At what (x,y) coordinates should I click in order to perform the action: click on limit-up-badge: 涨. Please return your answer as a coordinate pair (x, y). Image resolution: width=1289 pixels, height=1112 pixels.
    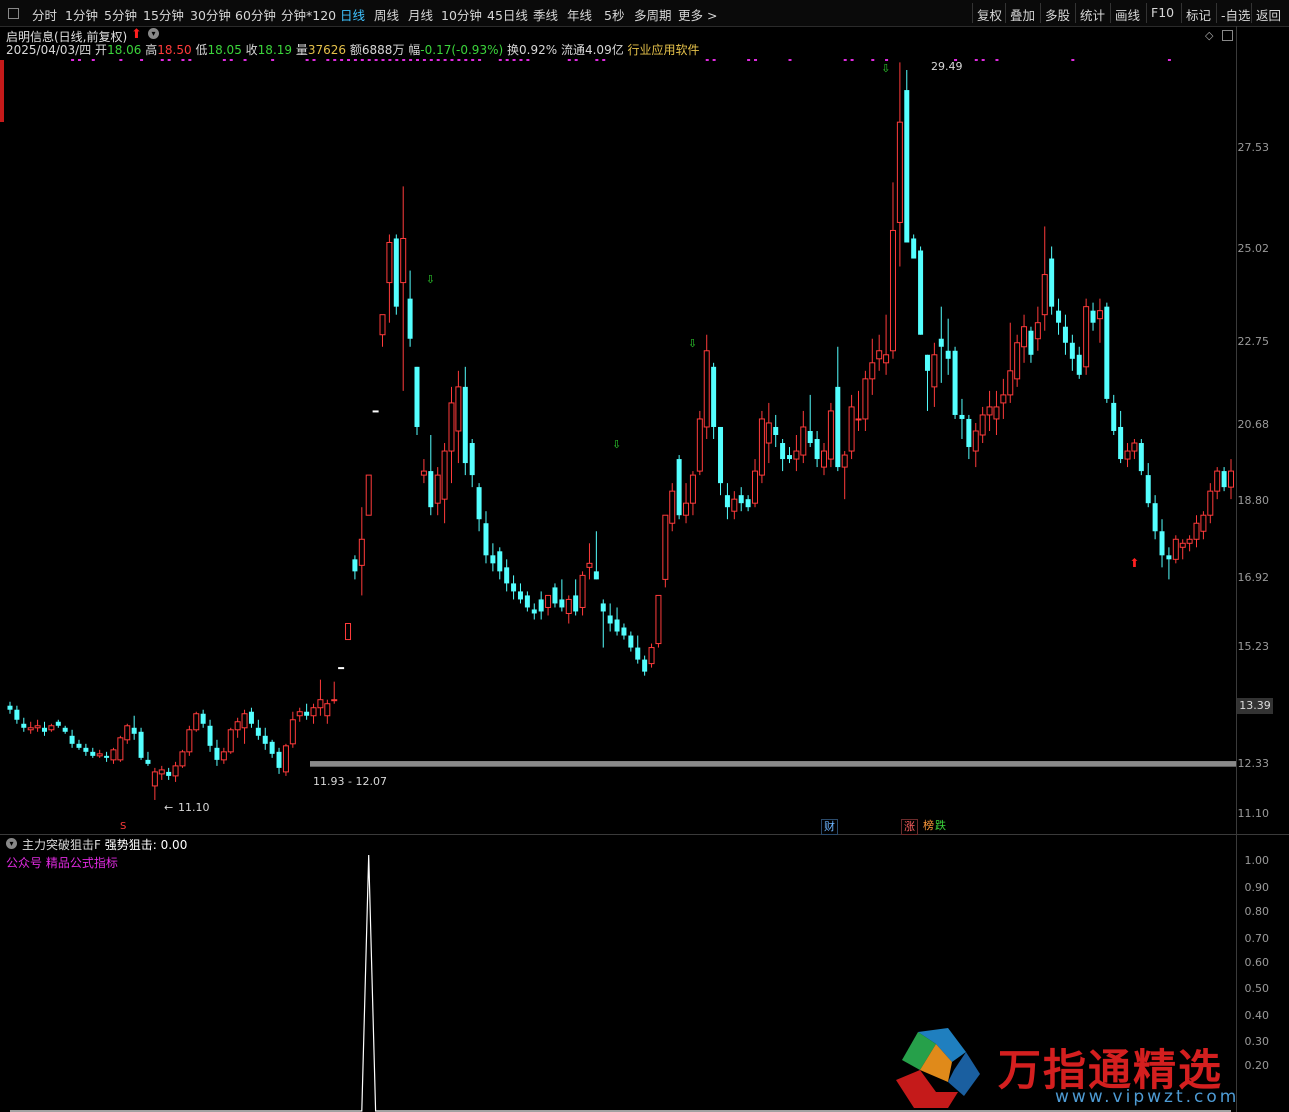
    Looking at the image, I should click on (909, 827).